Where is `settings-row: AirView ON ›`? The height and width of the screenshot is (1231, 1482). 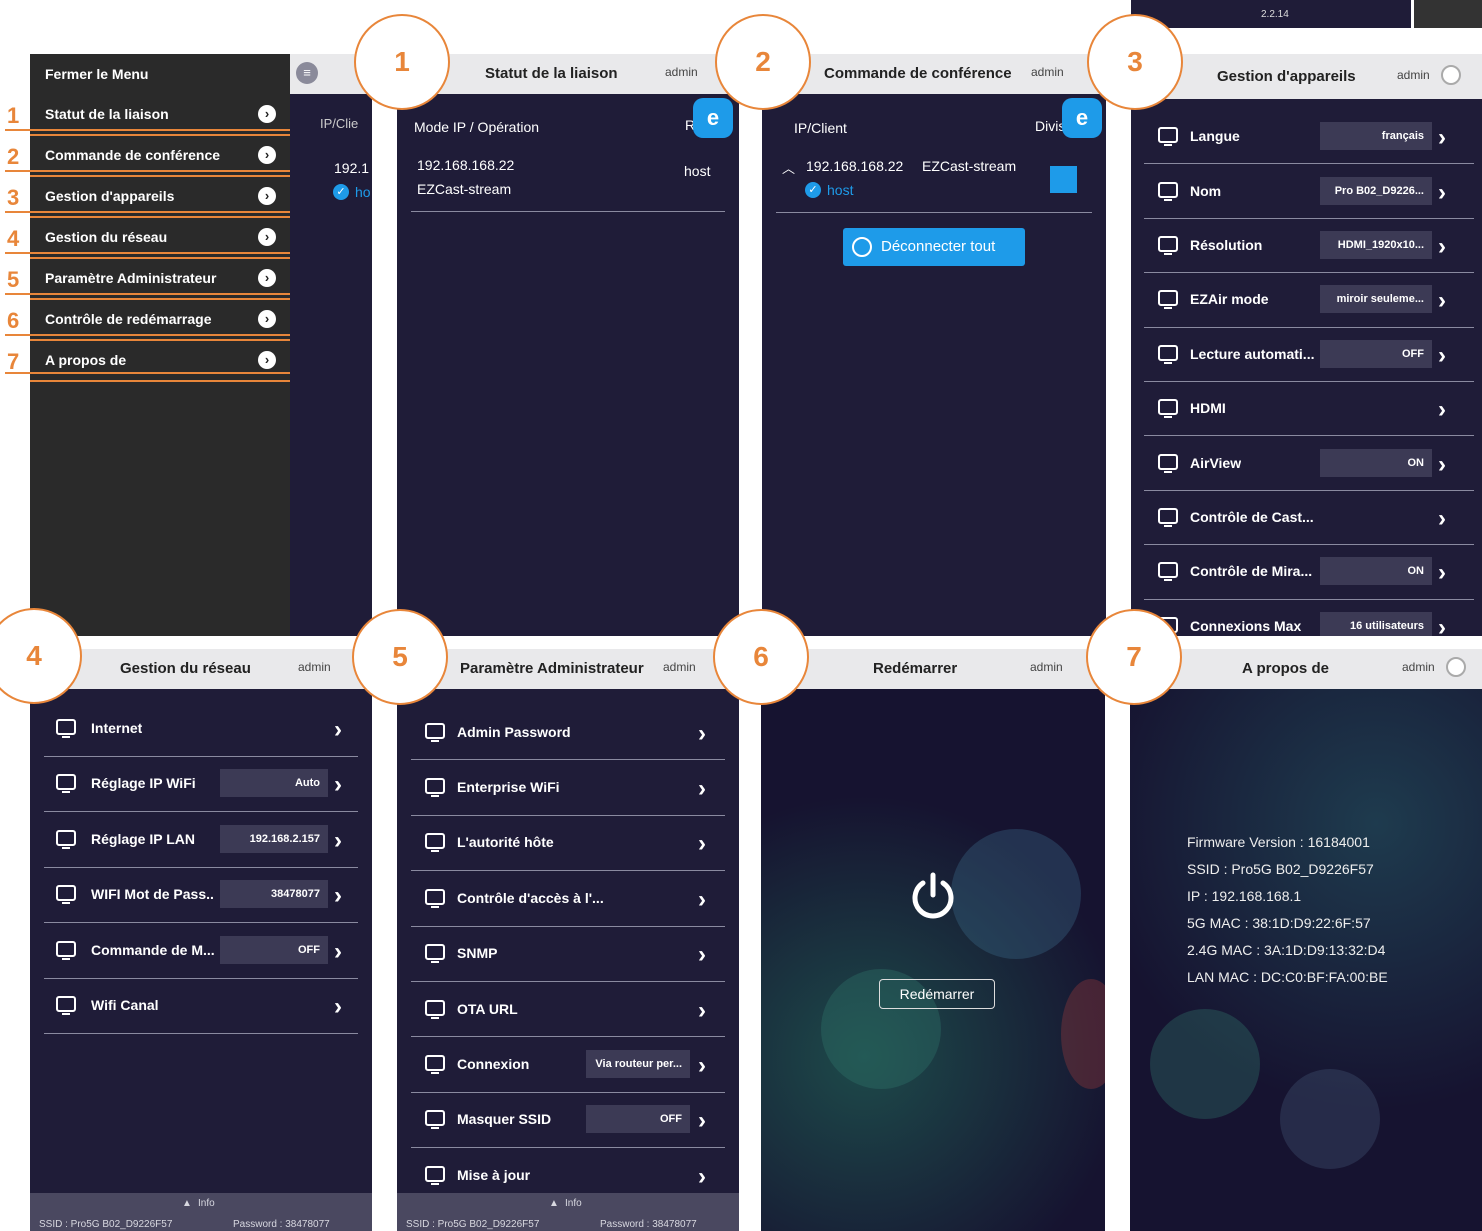 settings-row: AirView ON › is located at coordinates (1309, 463).